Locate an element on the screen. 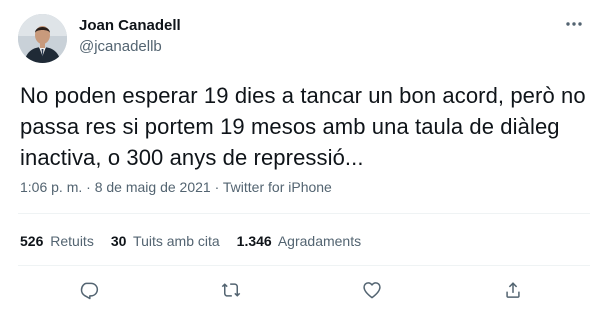 The width and height of the screenshot is (602, 316). avatar is located at coordinates (42, 38).